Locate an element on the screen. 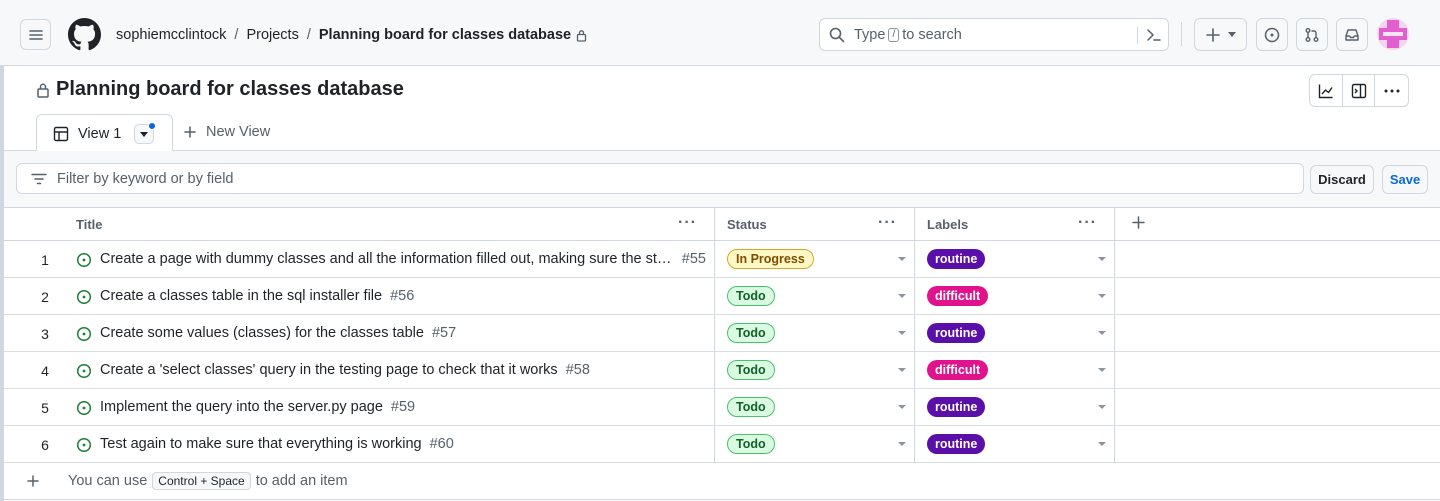 The image size is (1440, 501). pull-requests-button is located at coordinates (1312, 34).